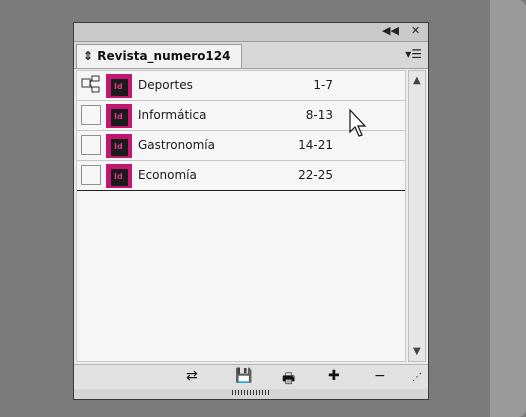 This screenshot has height=417, width=526. I want to click on panel-titlebar: ◀◀ ✕, so click(251, 32).